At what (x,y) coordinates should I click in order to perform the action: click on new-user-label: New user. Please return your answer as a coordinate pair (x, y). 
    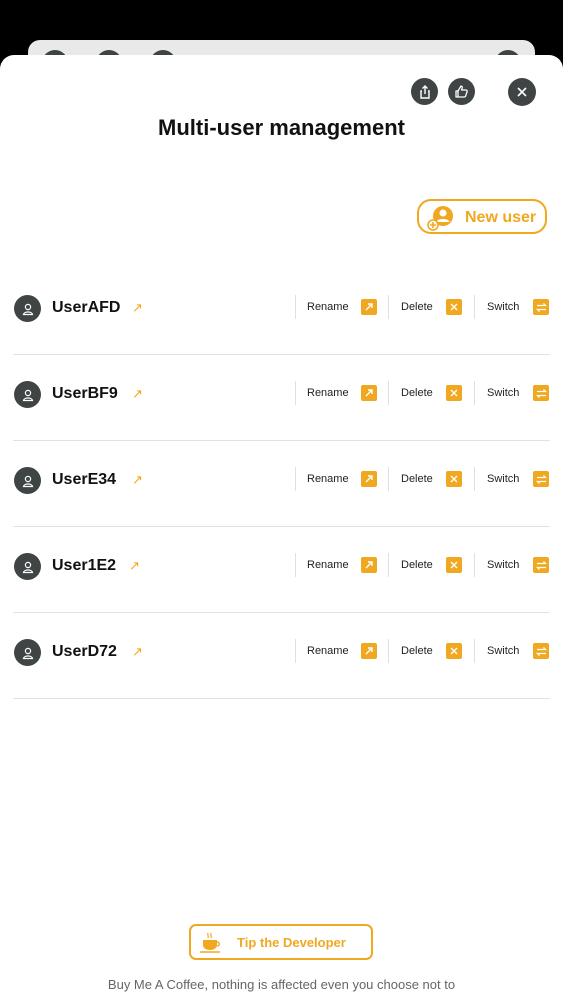
    Looking at the image, I should click on (501, 217).